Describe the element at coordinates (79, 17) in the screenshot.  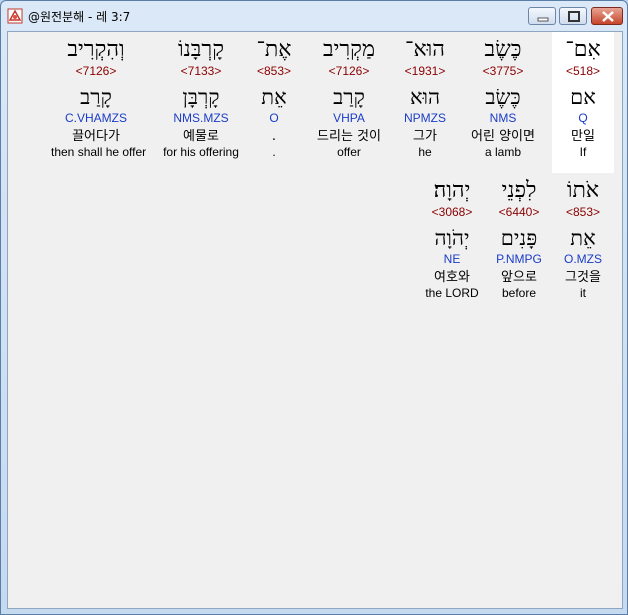
I see `window-title: @원전분해 - 레 3:7` at that location.